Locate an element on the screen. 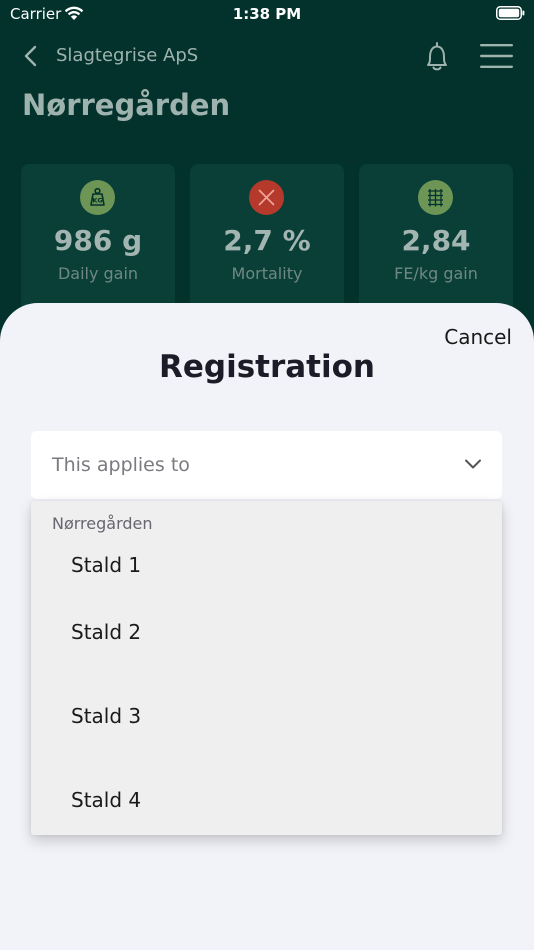 The width and height of the screenshot is (534, 950). weight-icon: KG is located at coordinates (97, 197).